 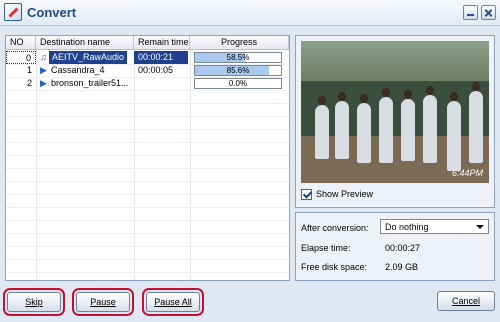 I want to click on cancel-button: Cancel, so click(x=466, y=301).